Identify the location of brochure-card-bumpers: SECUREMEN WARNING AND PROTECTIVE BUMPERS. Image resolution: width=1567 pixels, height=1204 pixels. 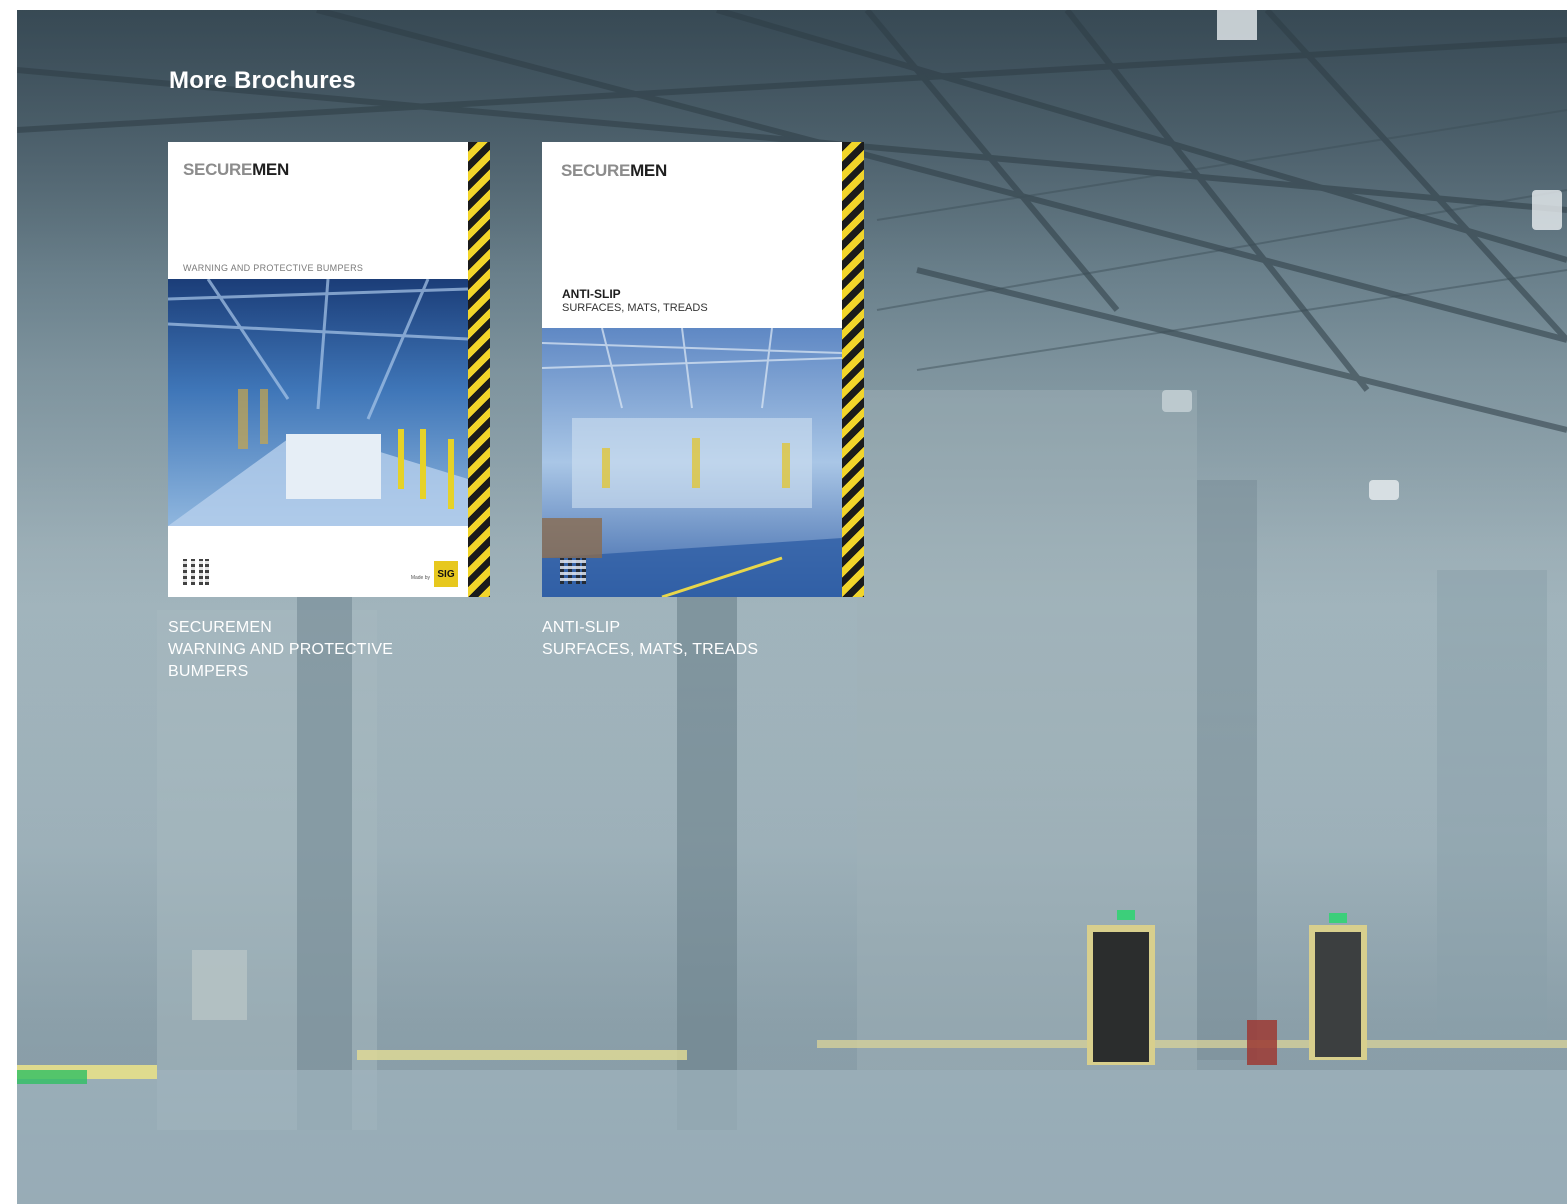
(329, 412).